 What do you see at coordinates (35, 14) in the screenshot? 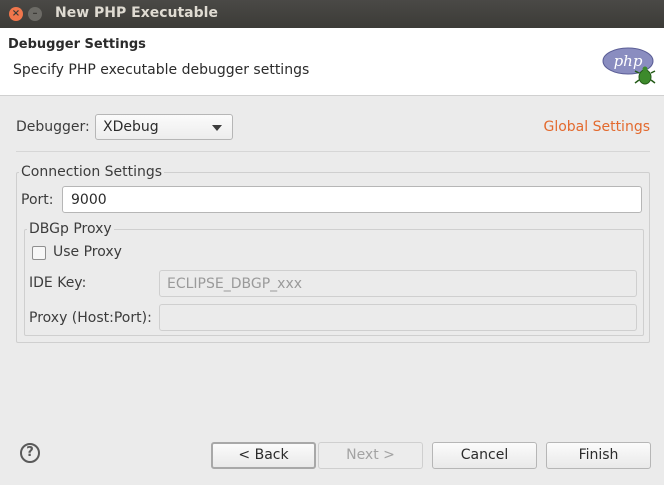
I see `minimize-window-button: –` at bounding box center [35, 14].